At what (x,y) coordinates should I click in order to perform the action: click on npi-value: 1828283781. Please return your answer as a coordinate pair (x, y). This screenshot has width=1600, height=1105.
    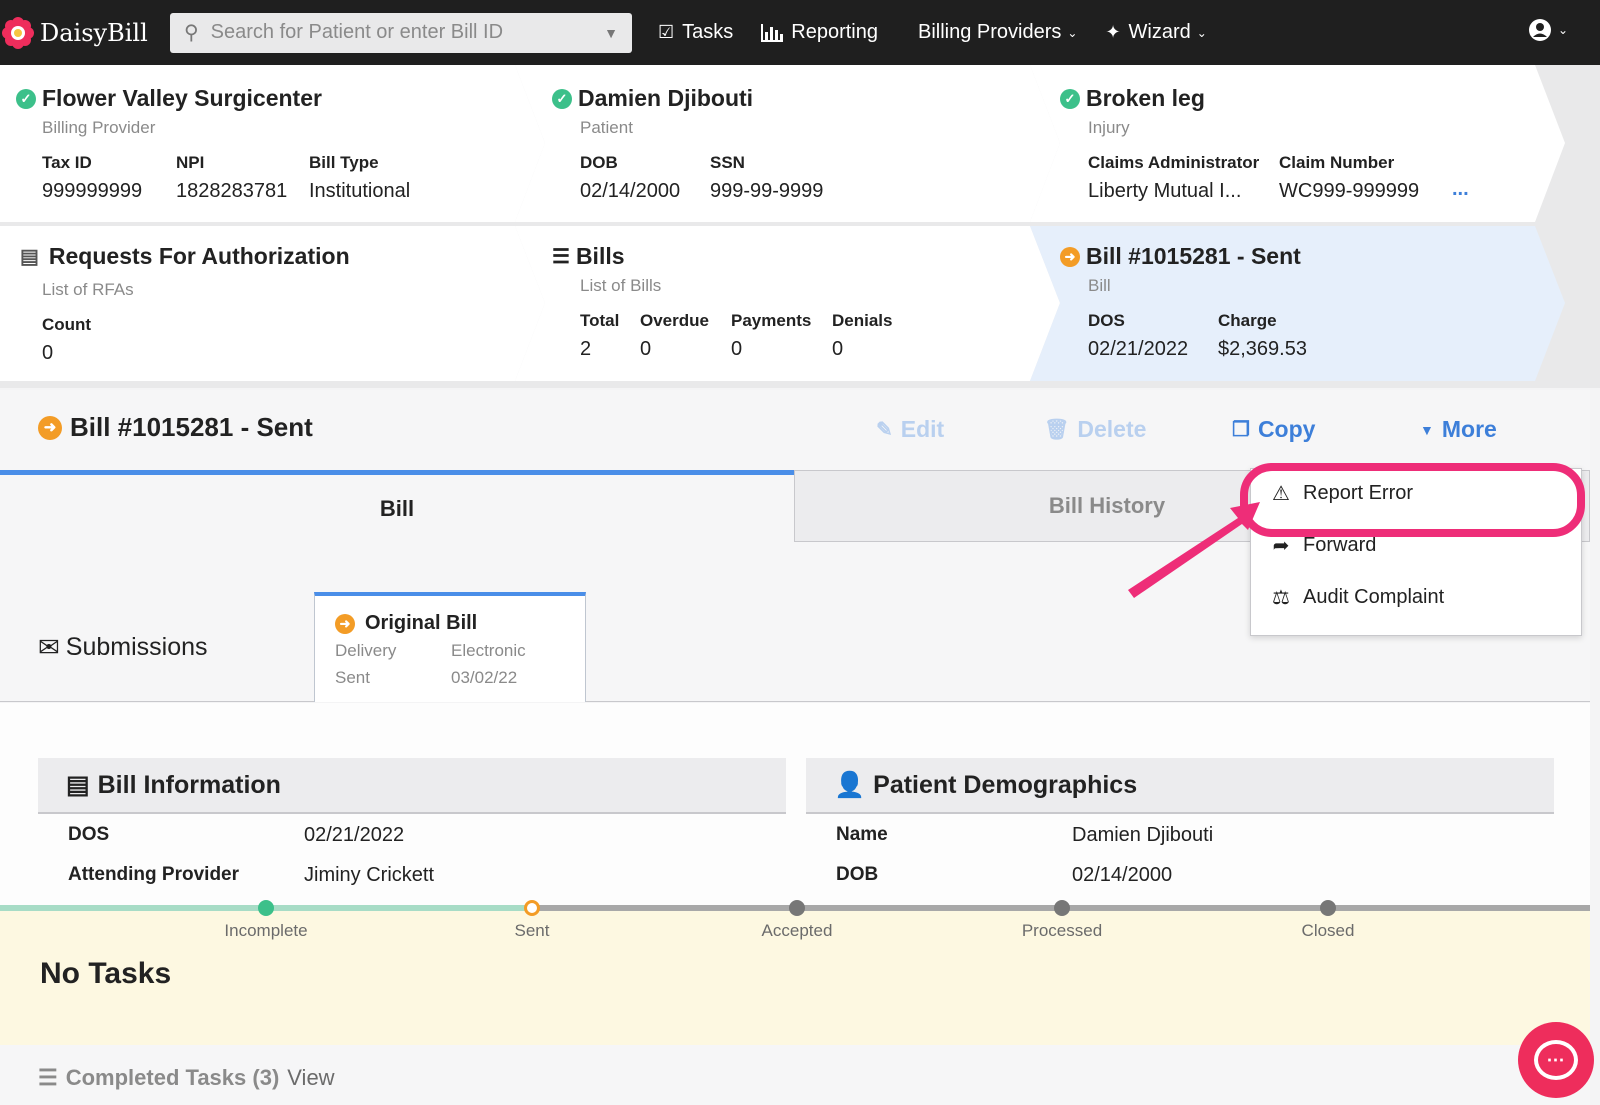
    Looking at the image, I should click on (232, 191).